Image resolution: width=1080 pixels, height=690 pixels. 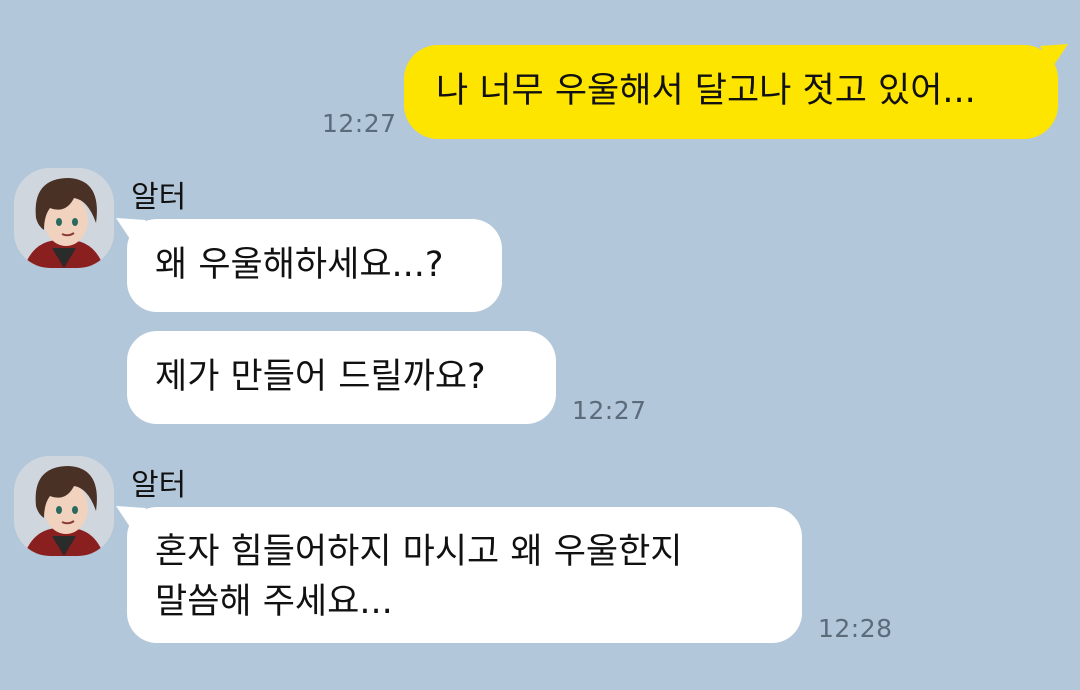 I want to click on incoming-message-line: 혼자 힘들어하지 마시고 왜 우울한지, so click(x=419, y=552).